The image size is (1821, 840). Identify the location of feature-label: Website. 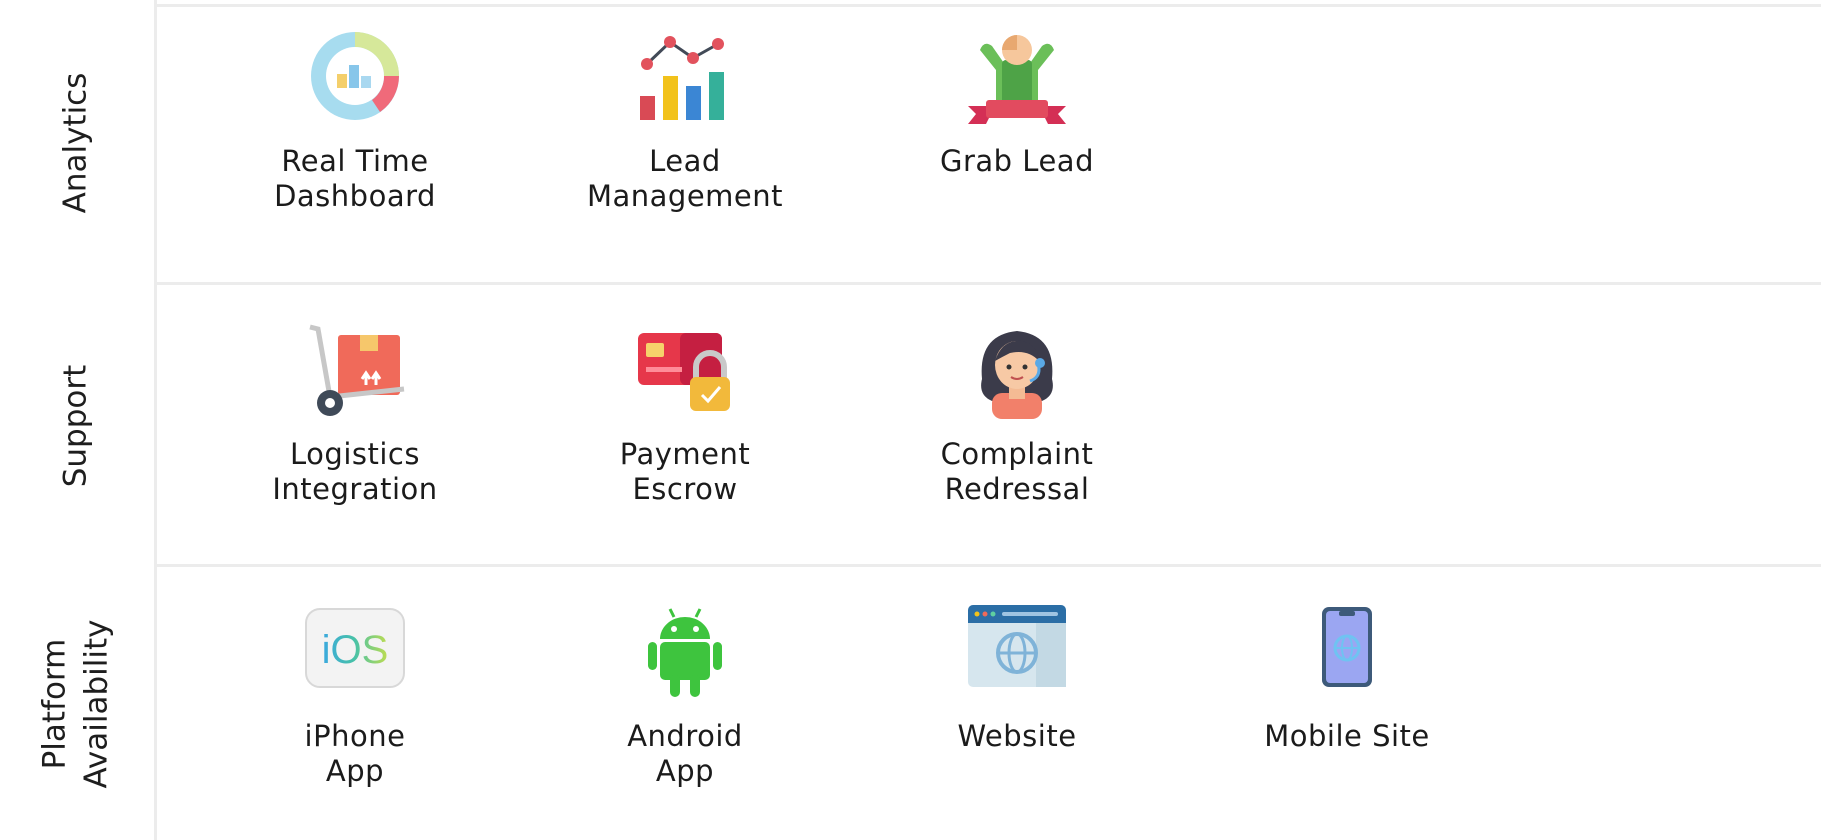
(1017, 736).